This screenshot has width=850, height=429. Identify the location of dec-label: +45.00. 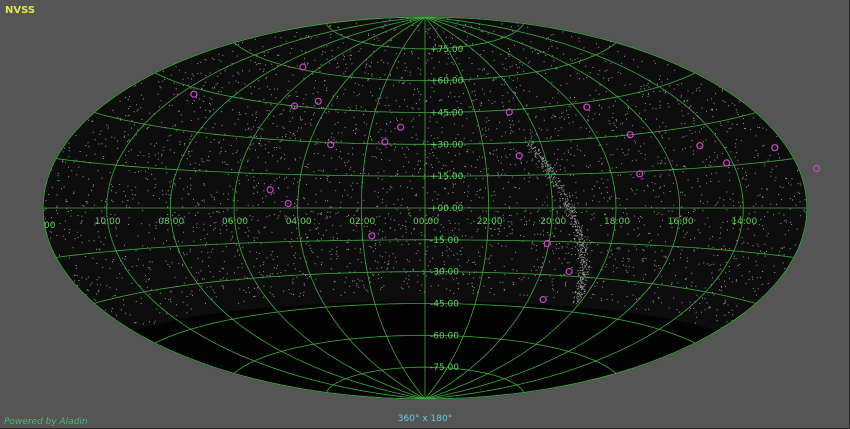
(447, 114).